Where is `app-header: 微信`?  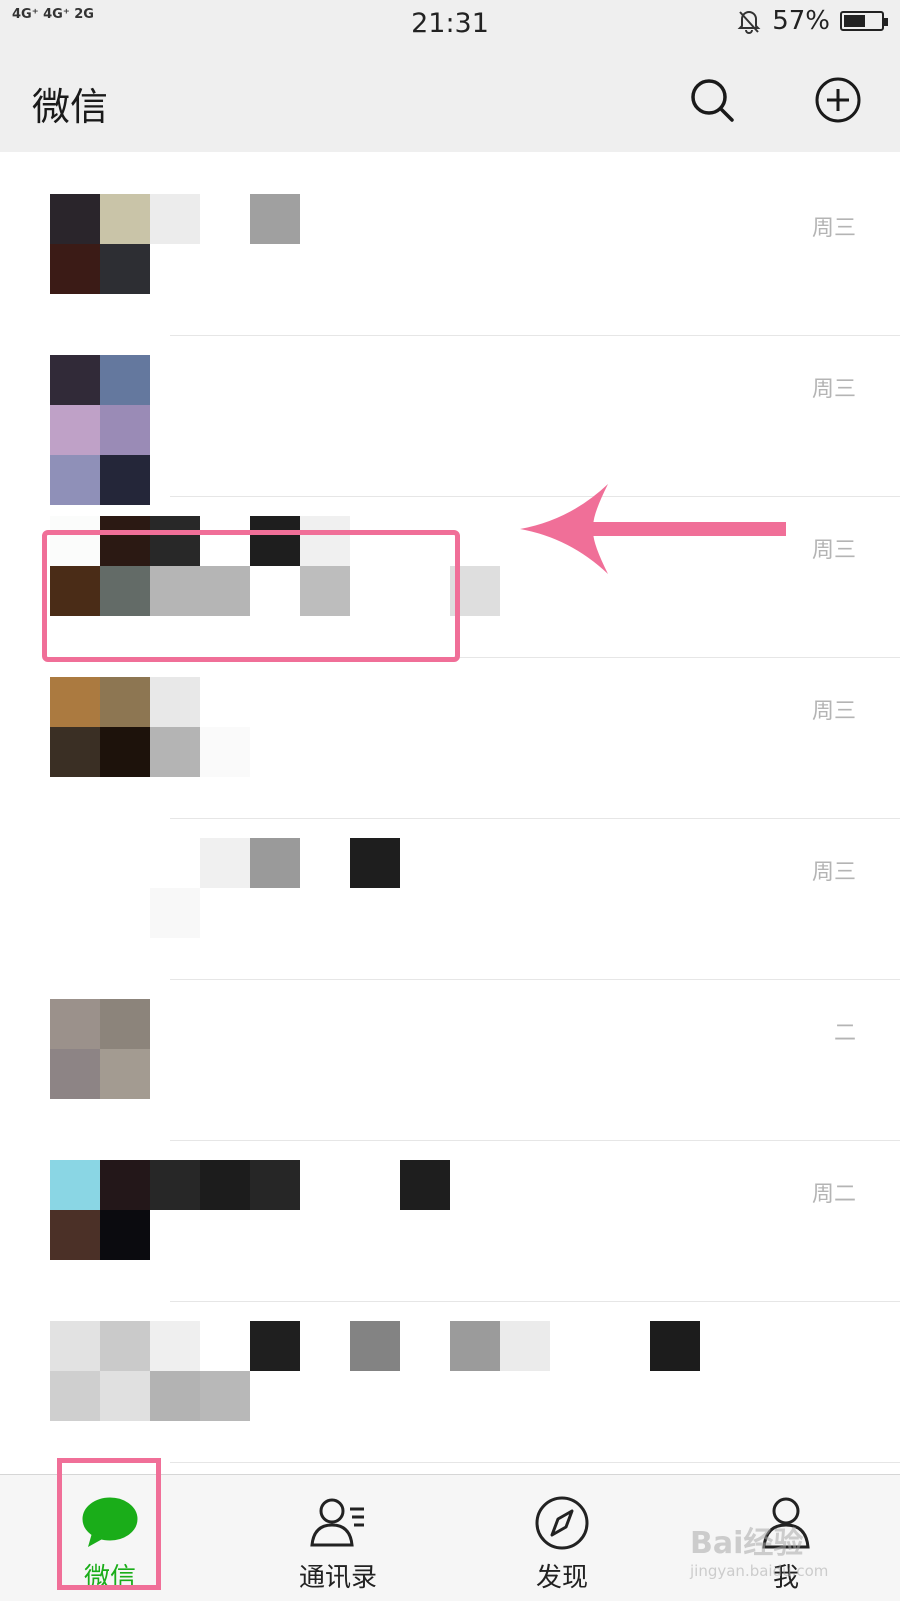 app-header: 微信 is located at coordinates (450, 100).